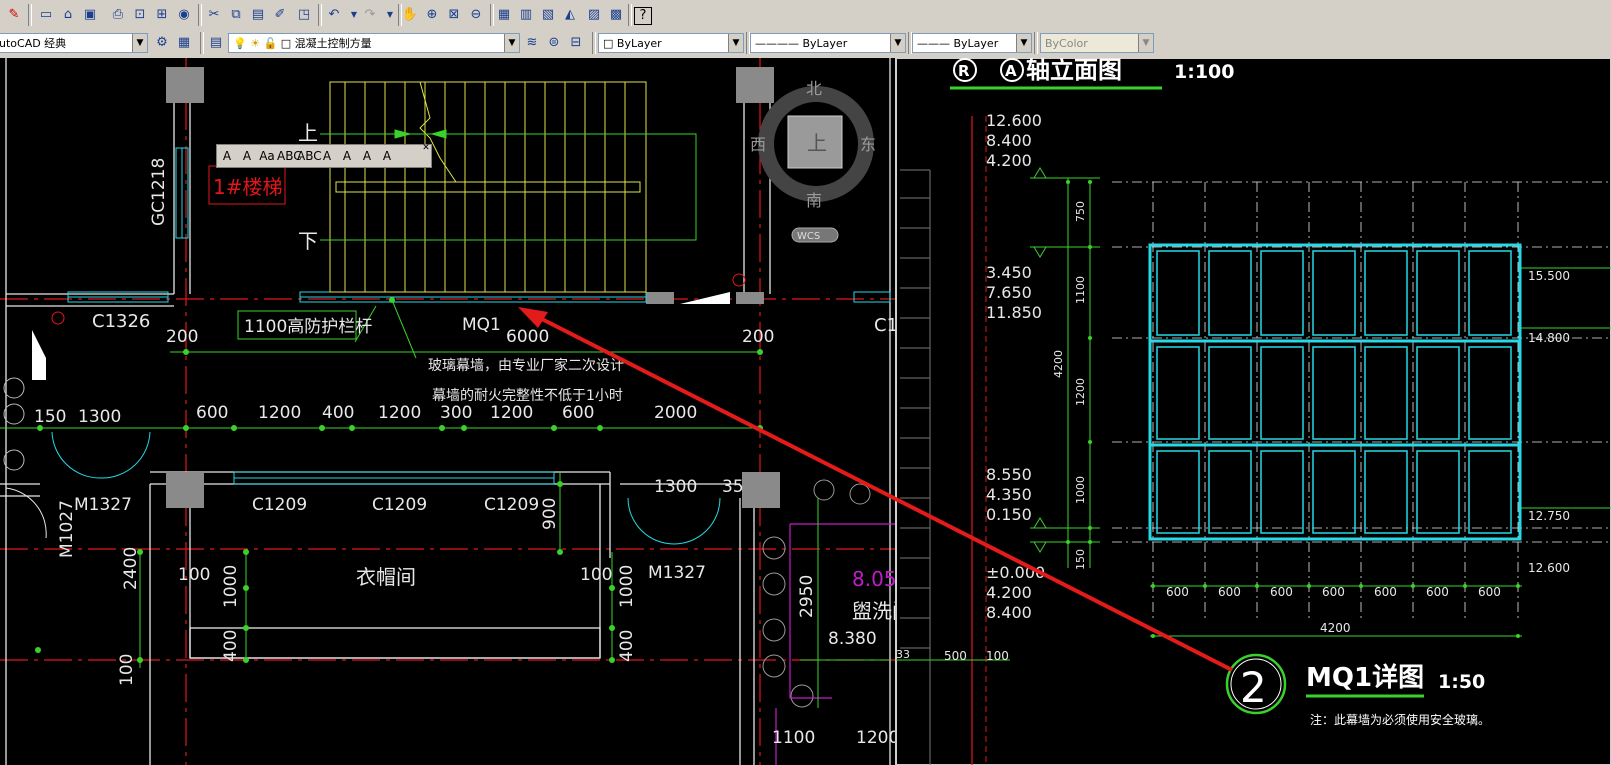 The width and height of the screenshot is (1611, 765). Describe the element at coordinates (933, 43) in the screenshot. I see `lineweight-sample: ———` at that location.